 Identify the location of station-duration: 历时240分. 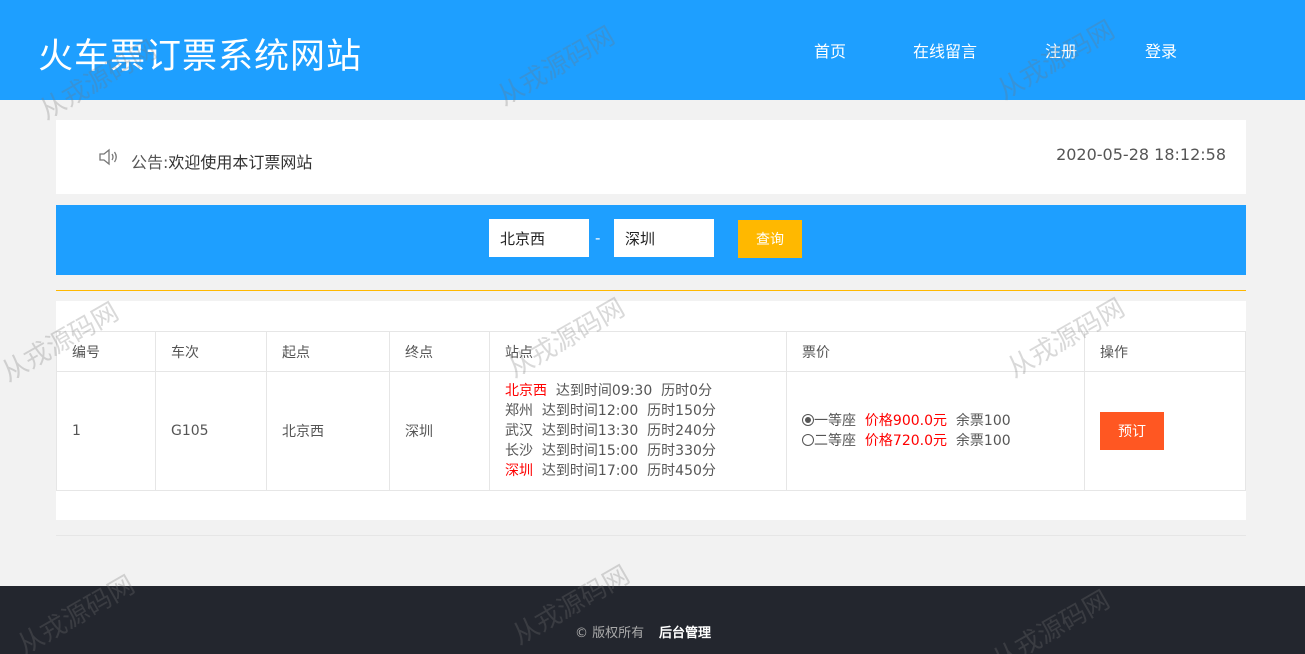
(681, 431).